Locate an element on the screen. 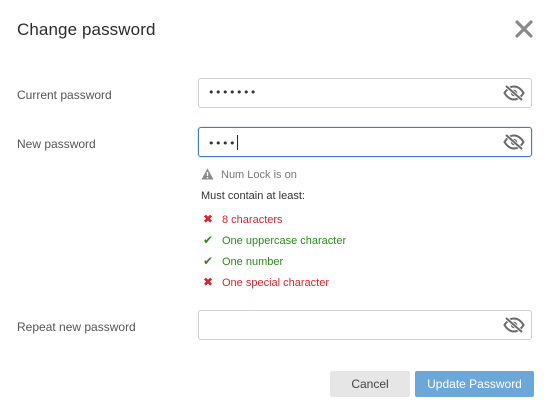 The height and width of the screenshot is (409, 550). numlock-text: Num Lock is on is located at coordinates (259, 175).